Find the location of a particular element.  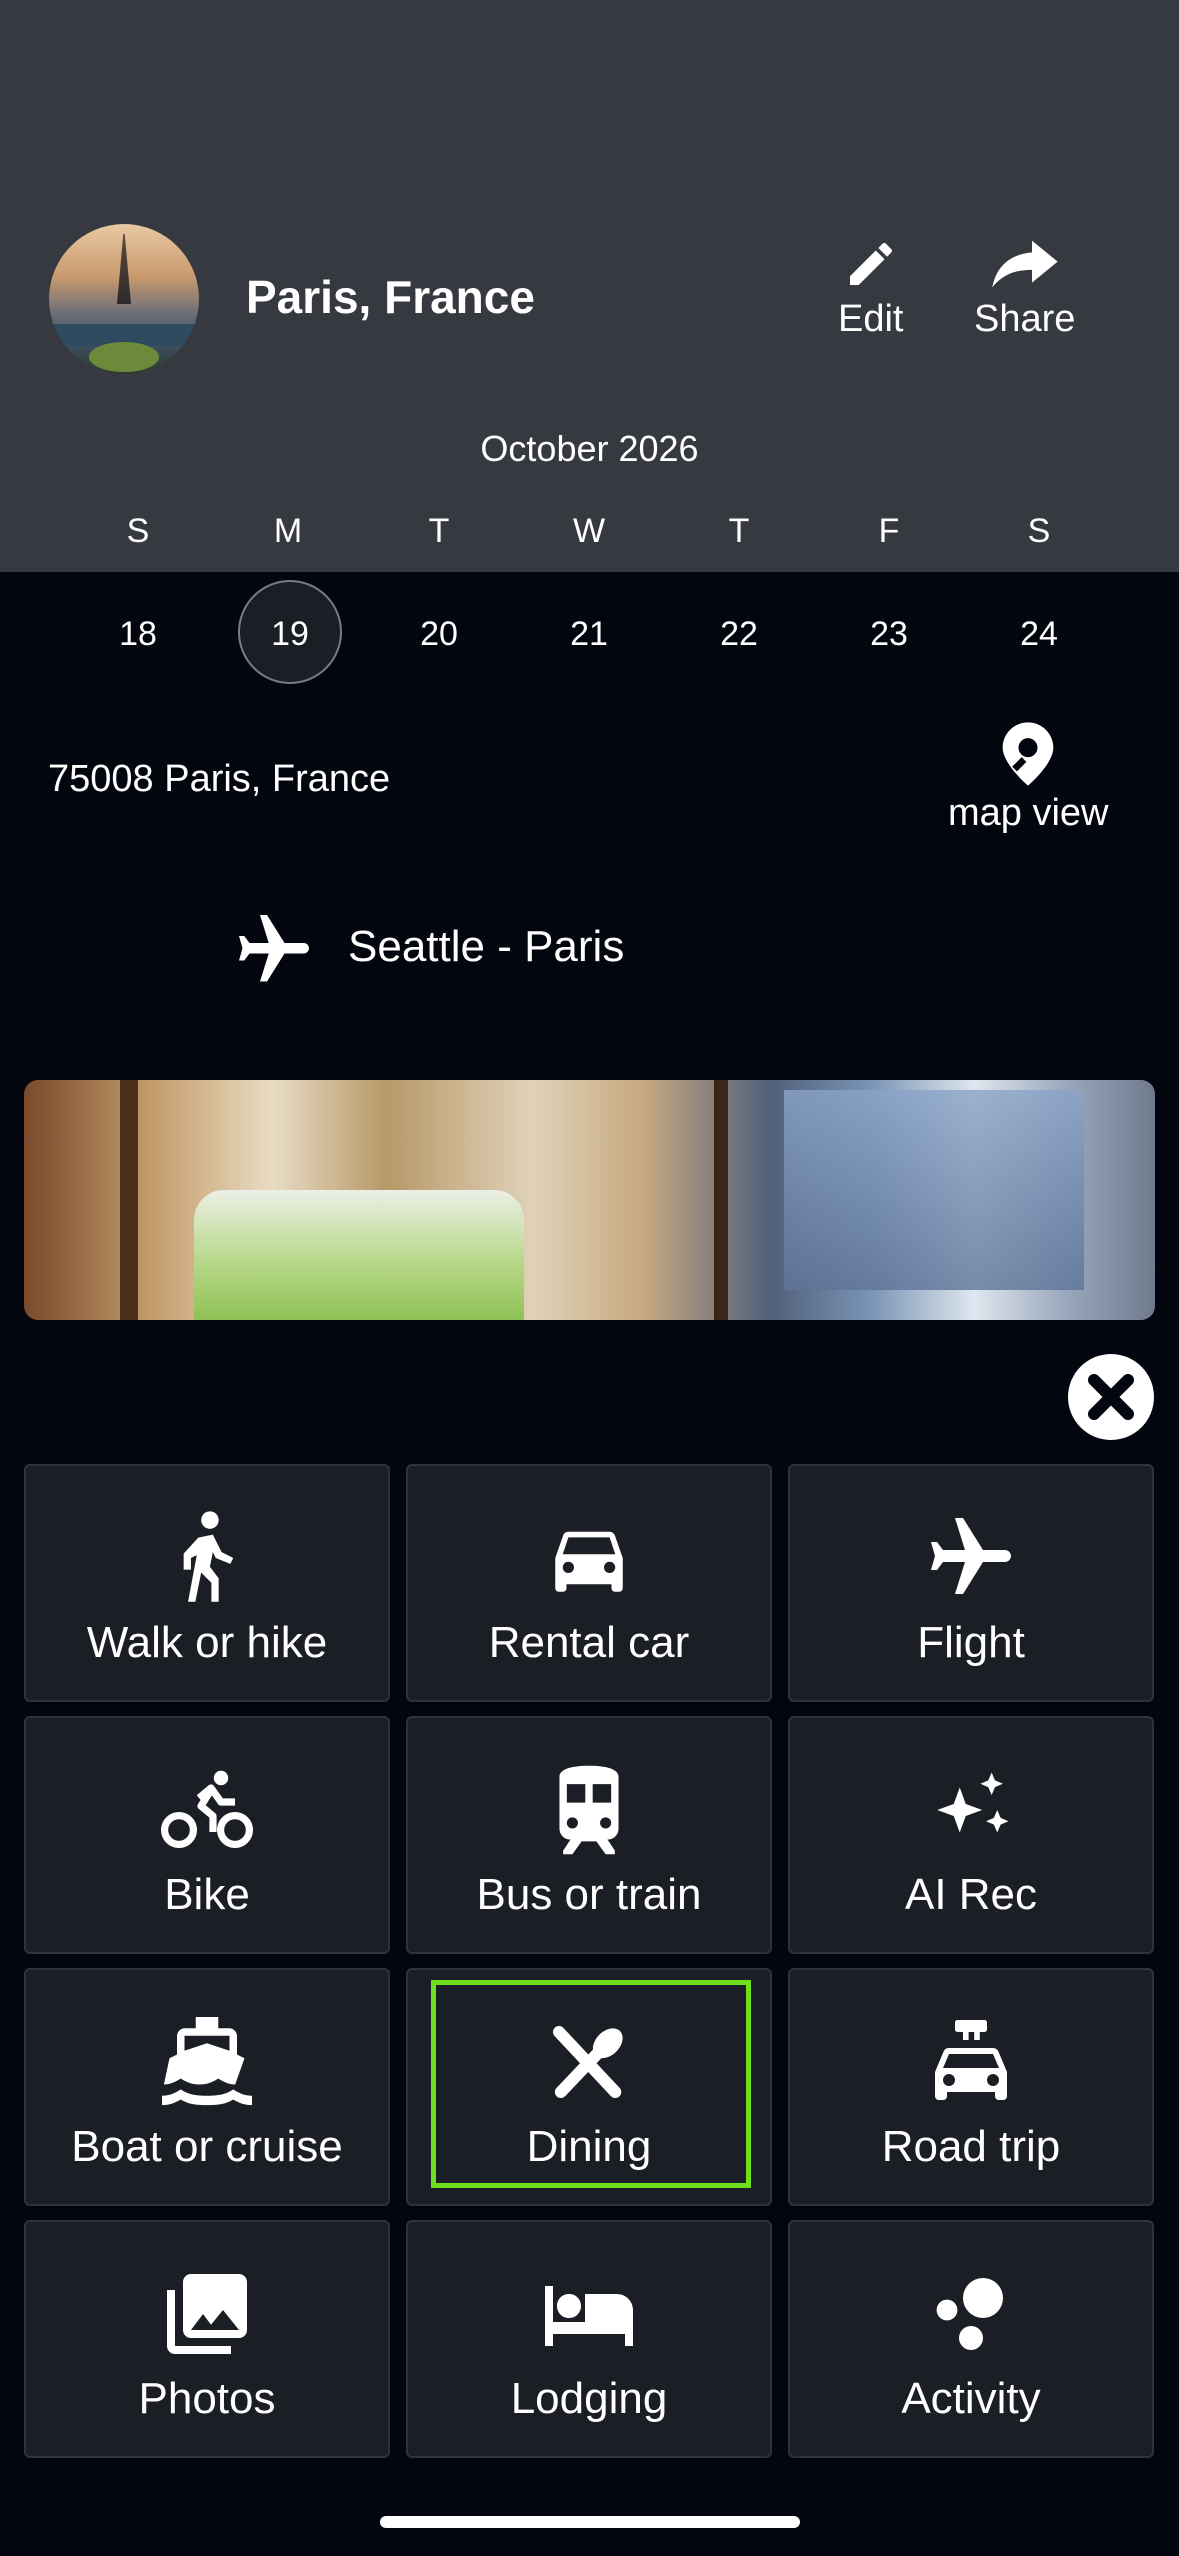

menu-item-ai-rec: AI Rec is located at coordinates (971, 1835).